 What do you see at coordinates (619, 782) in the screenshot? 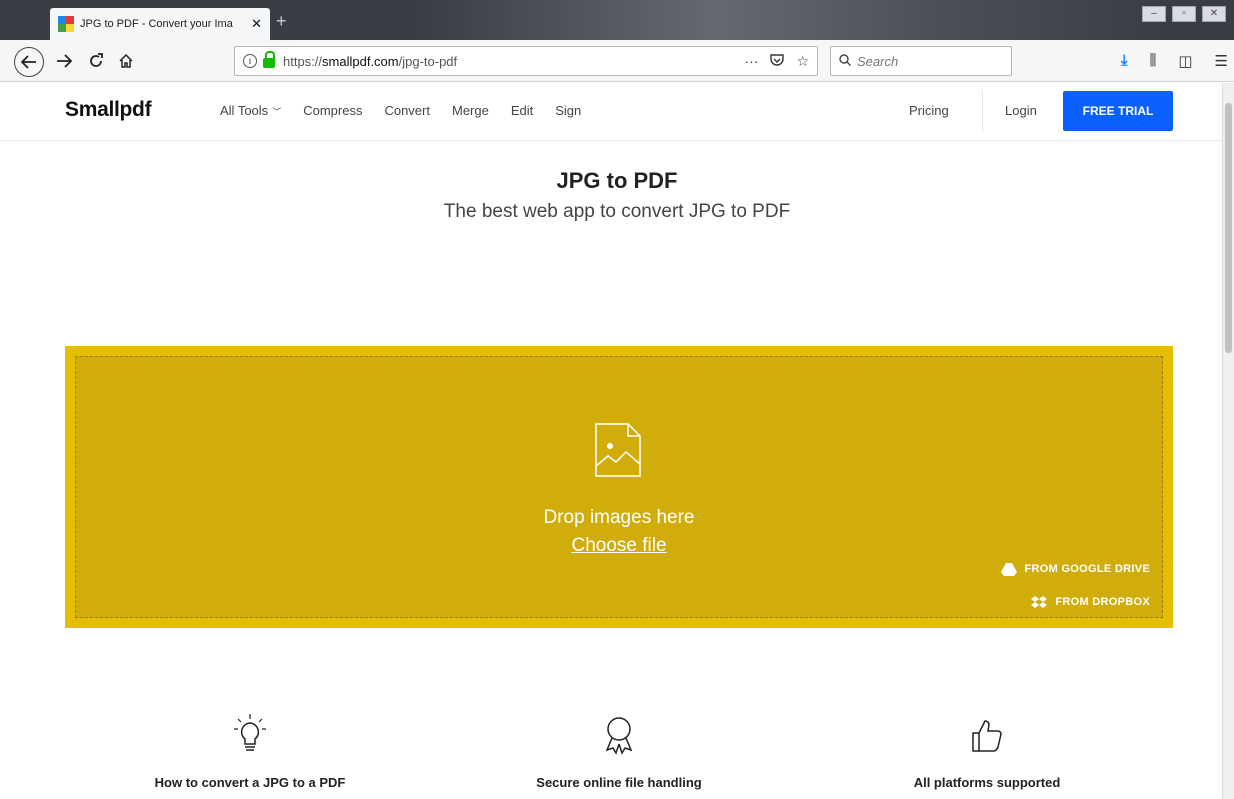
I see `feature-label: Secure online file handling` at bounding box center [619, 782].